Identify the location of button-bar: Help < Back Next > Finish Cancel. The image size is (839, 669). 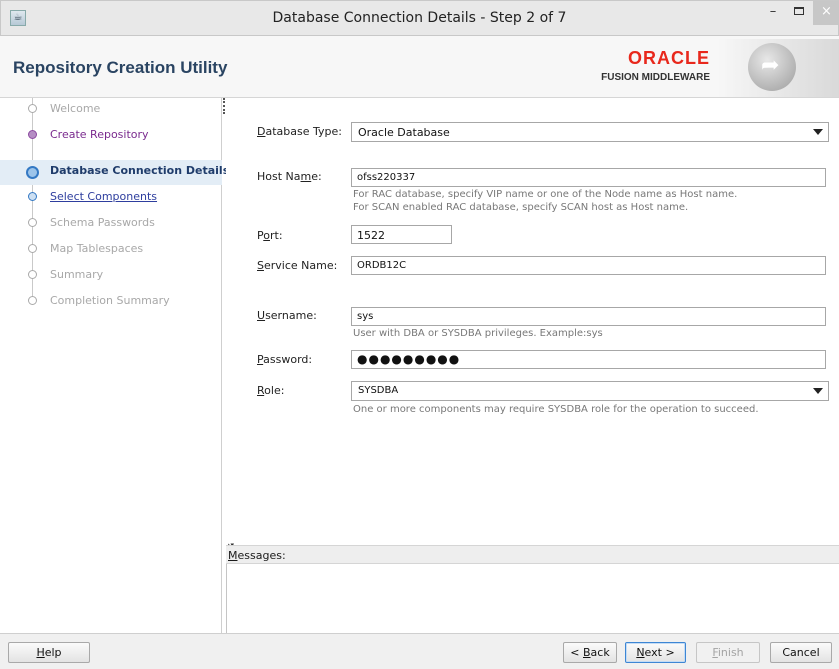
(419, 651).